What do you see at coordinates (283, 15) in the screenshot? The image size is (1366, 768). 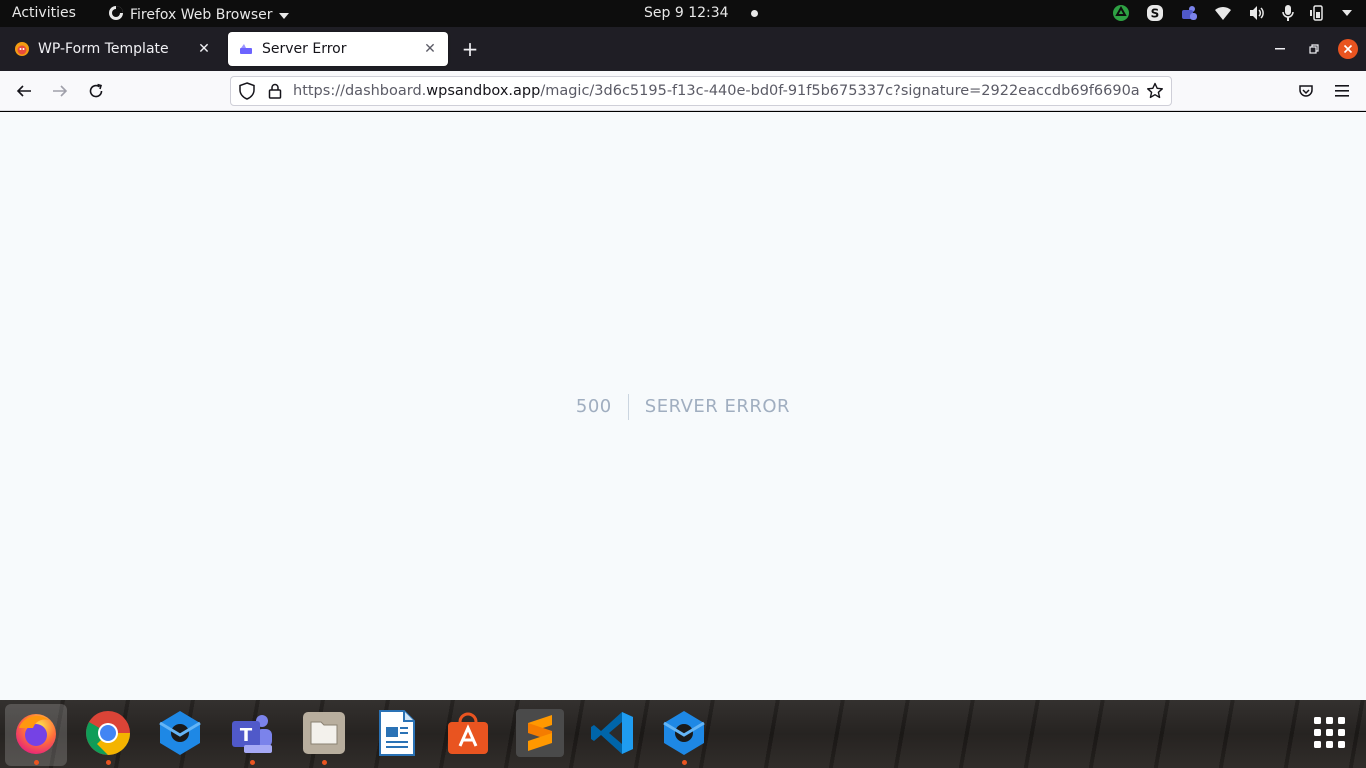 I see `chevron-down-icon` at bounding box center [283, 15].